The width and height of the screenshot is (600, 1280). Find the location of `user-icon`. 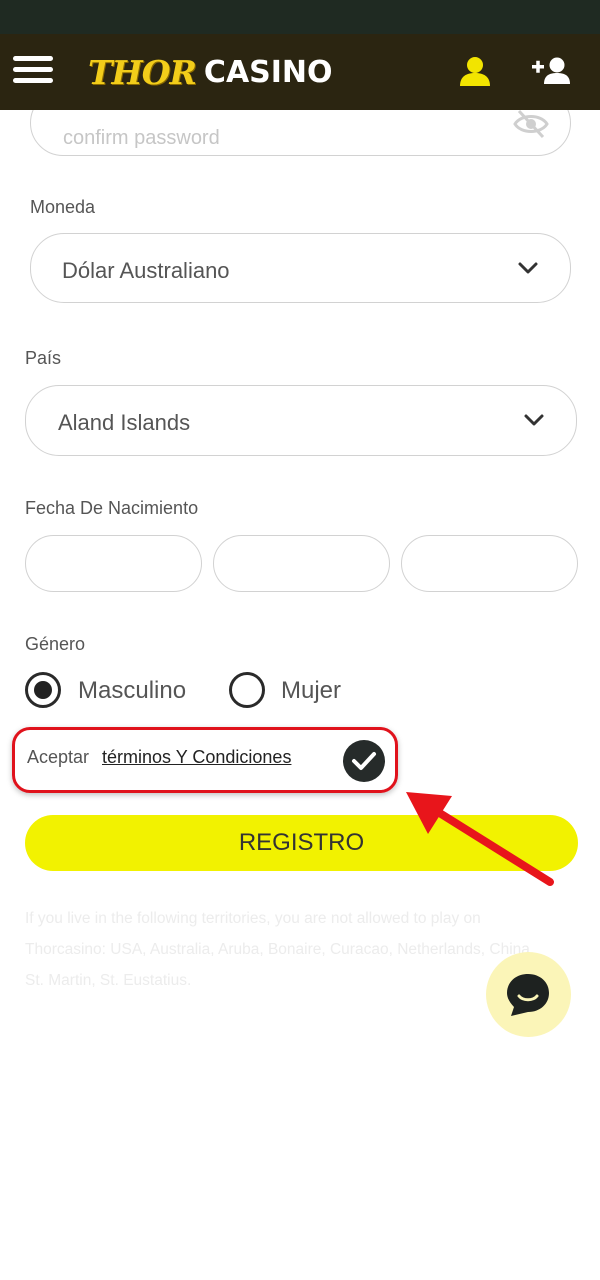

user-icon is located at coordinates (475, 71).